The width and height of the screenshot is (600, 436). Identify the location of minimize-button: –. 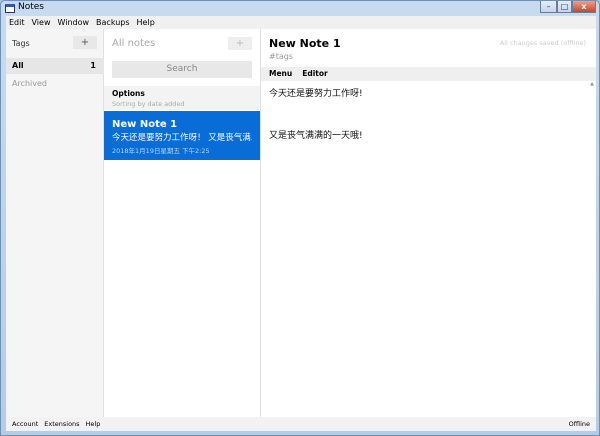
(548, 7).